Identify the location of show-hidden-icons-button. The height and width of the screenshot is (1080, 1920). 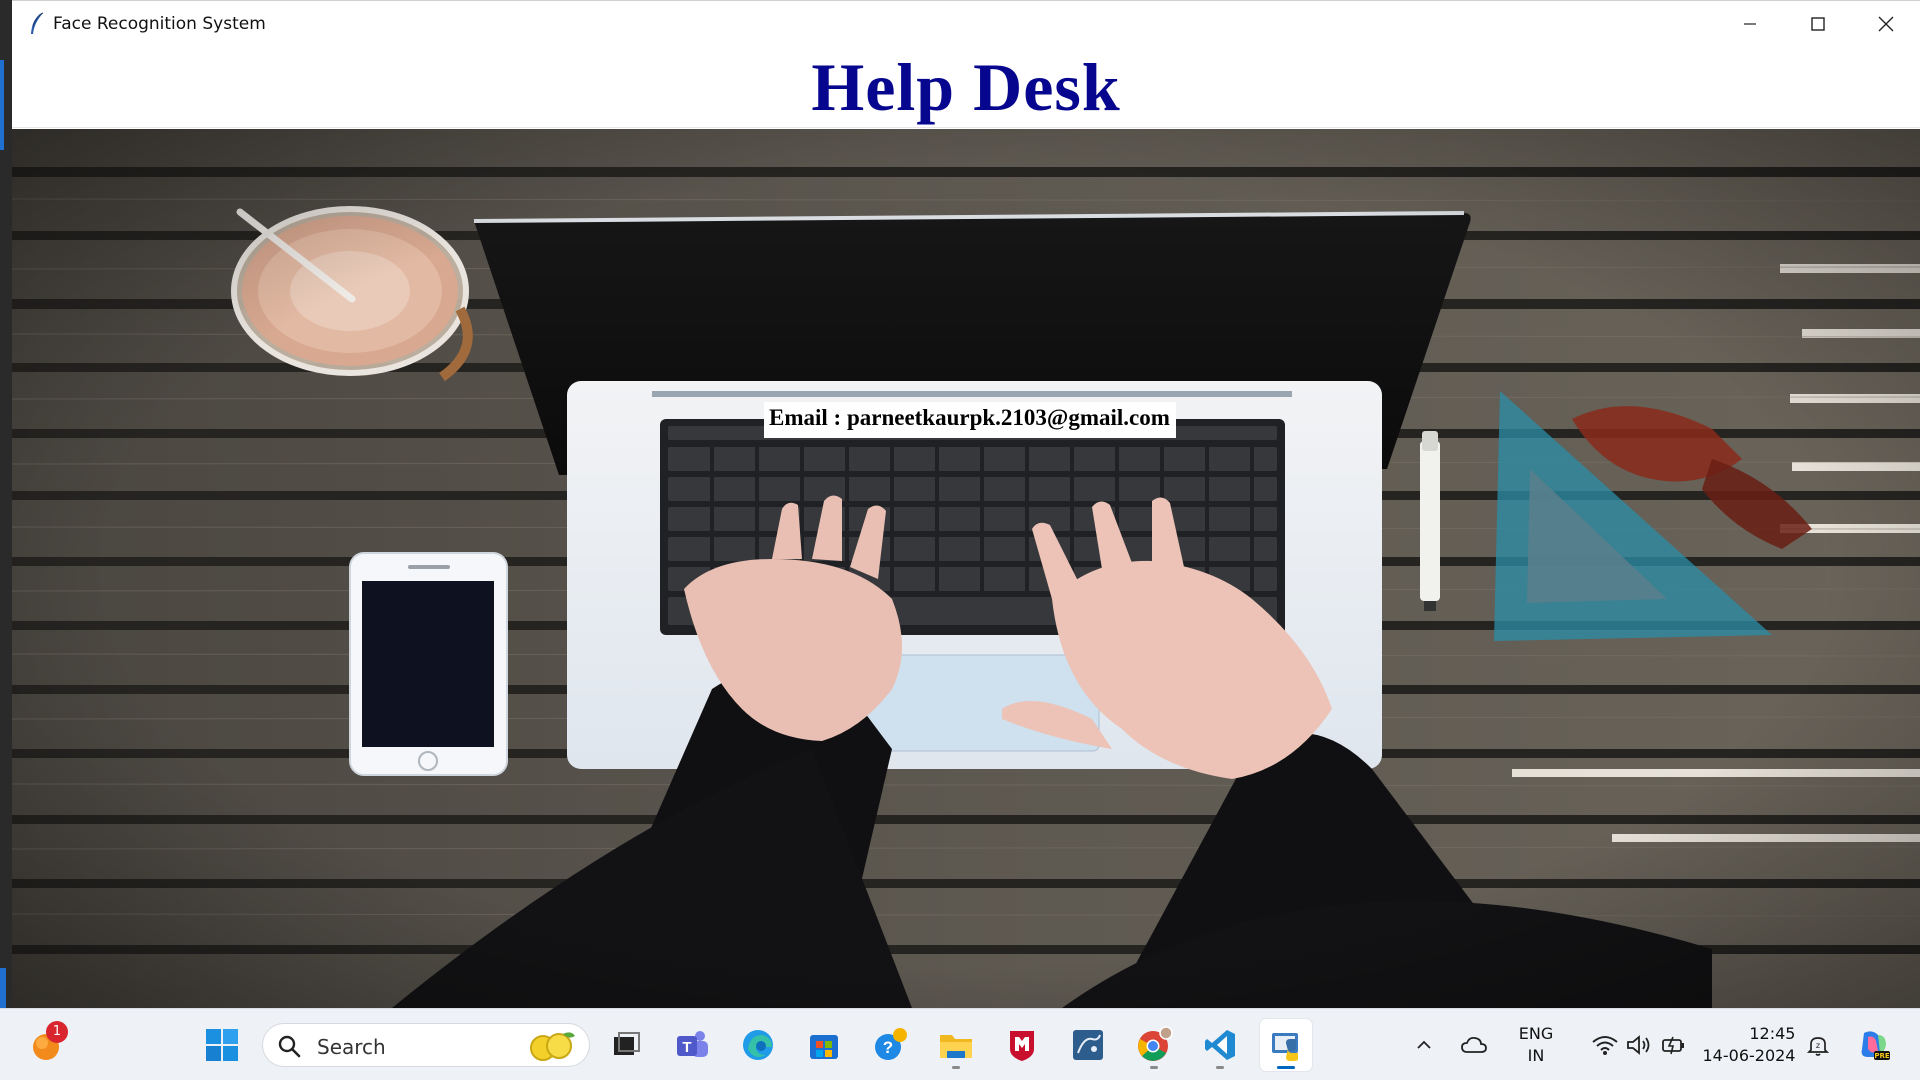
(1424, 1045).